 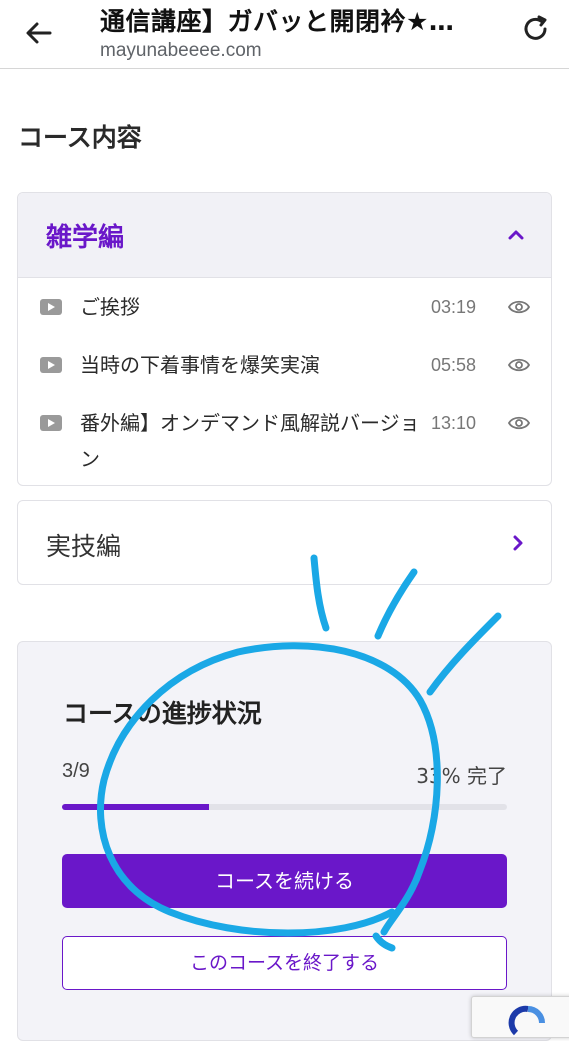 I want to click on progress-percent: 33% 完了, so click(x=461, y=776).